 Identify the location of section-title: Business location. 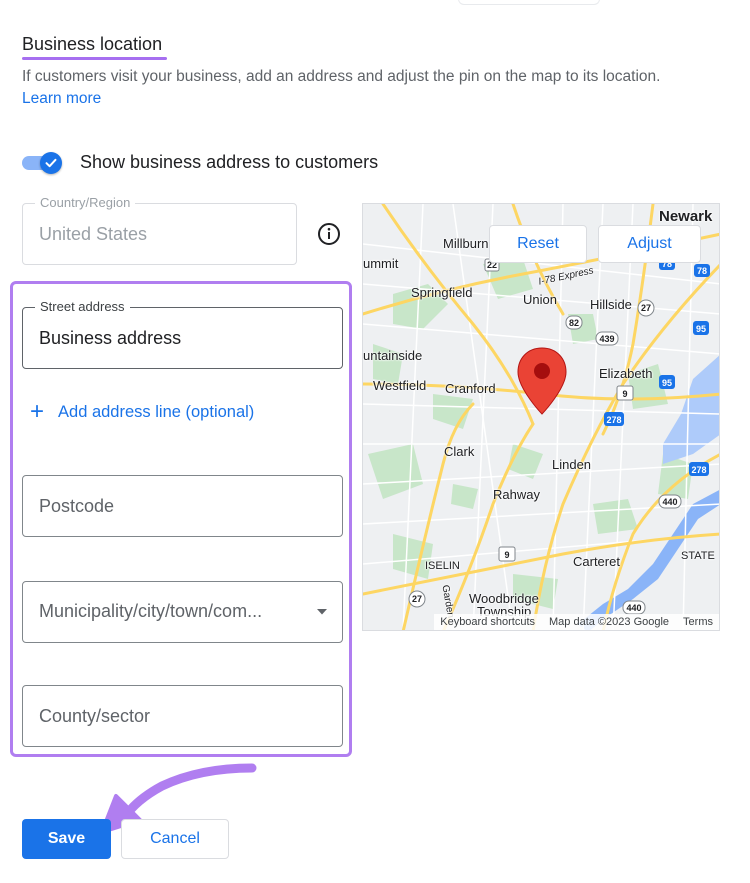
(92, 44).